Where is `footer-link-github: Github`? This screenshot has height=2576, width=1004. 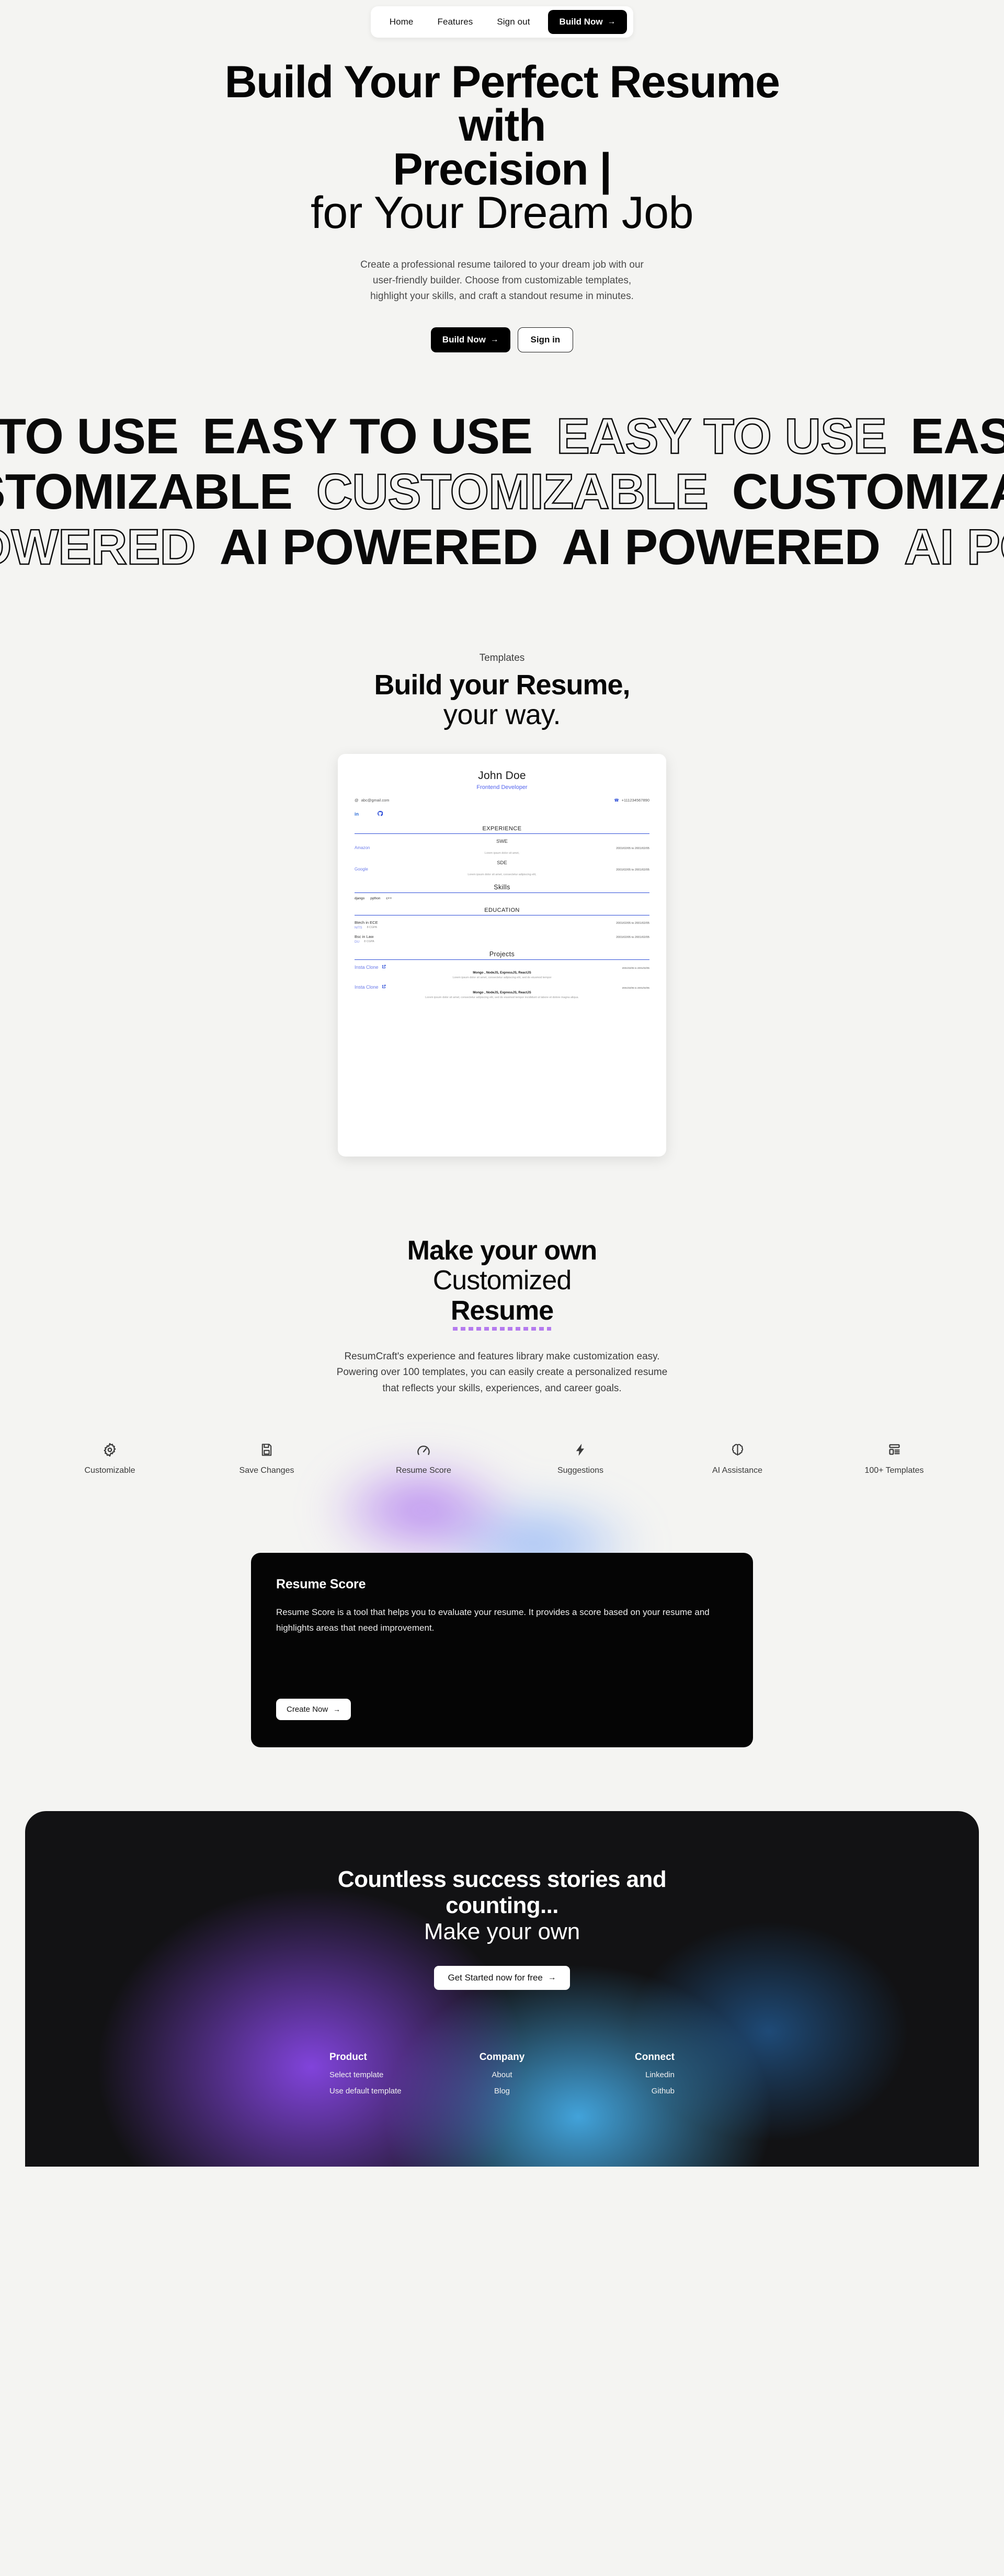 footer-link-github: Github is located at coordinates (617, 2091).